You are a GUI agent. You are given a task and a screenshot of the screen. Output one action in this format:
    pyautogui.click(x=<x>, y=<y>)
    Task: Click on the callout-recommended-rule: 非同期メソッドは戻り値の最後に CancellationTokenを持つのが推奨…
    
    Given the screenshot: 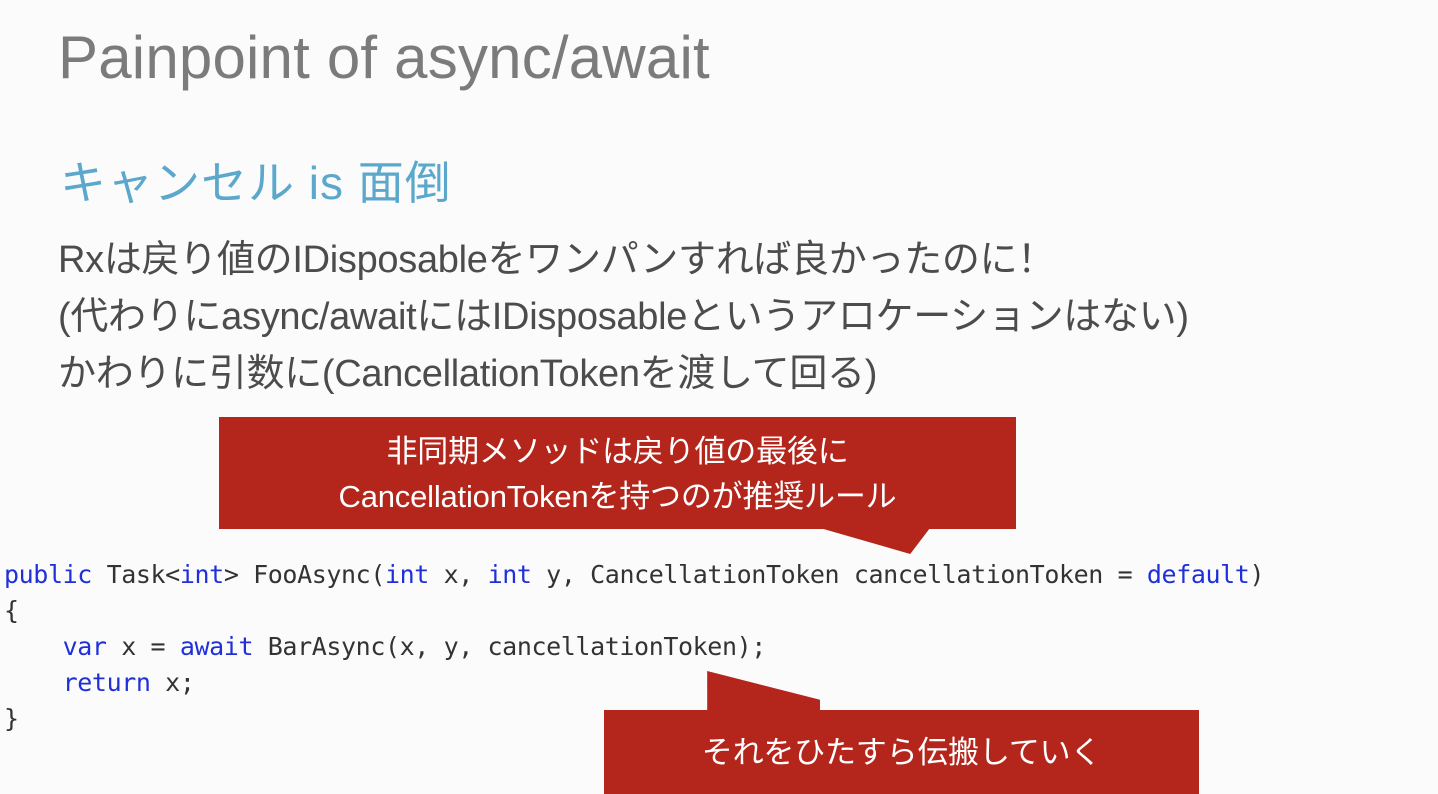 What is the action you would take?
    pyautogui.click(x=617, y=473)
    